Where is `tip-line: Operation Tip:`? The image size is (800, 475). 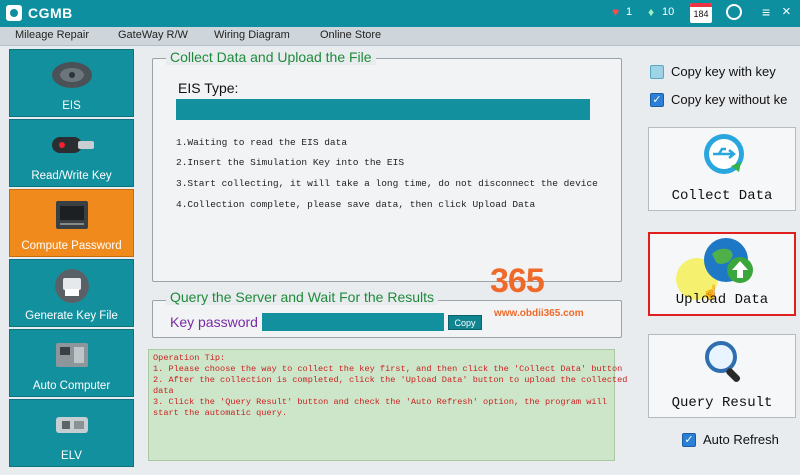 tip-line: Operation Tip: is located at coordinates (189, 358).